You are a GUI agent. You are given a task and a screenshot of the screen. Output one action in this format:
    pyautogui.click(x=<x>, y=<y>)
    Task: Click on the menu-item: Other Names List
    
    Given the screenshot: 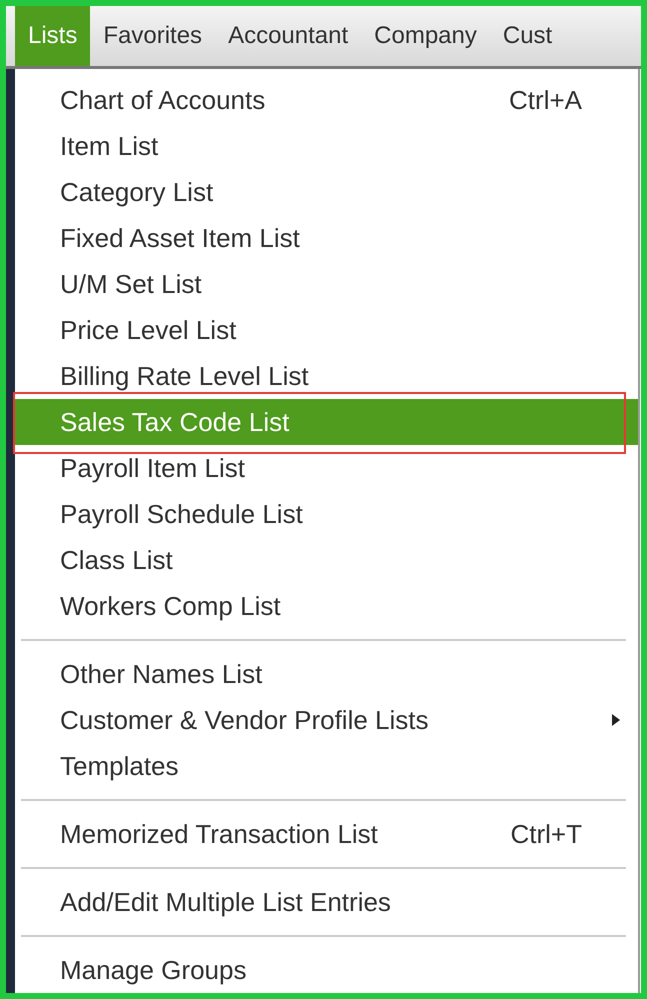 What is the action you would take?
    pyautogui.click(x=326, y=674)
    